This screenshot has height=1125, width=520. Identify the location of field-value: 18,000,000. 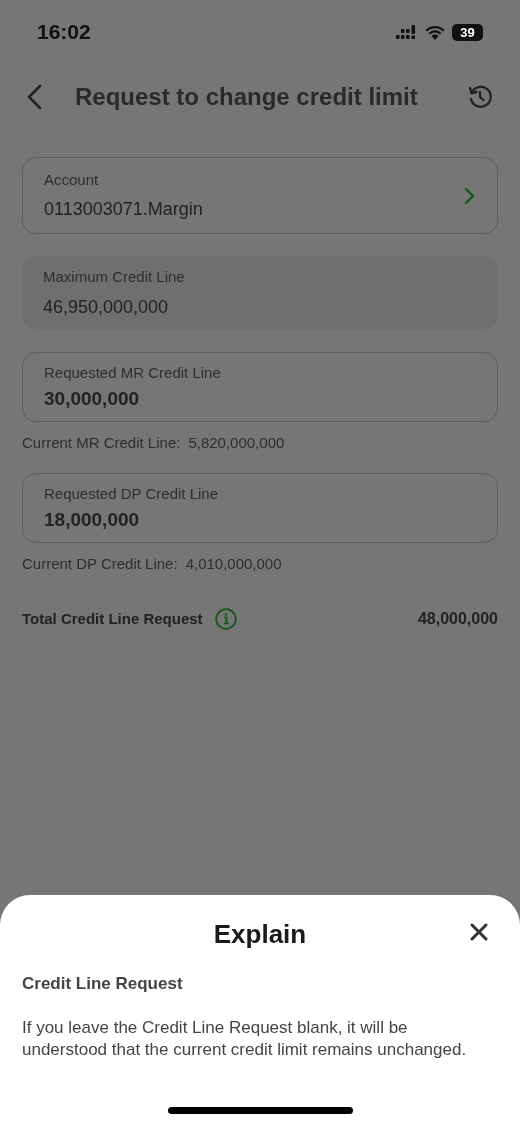
(92, 520).